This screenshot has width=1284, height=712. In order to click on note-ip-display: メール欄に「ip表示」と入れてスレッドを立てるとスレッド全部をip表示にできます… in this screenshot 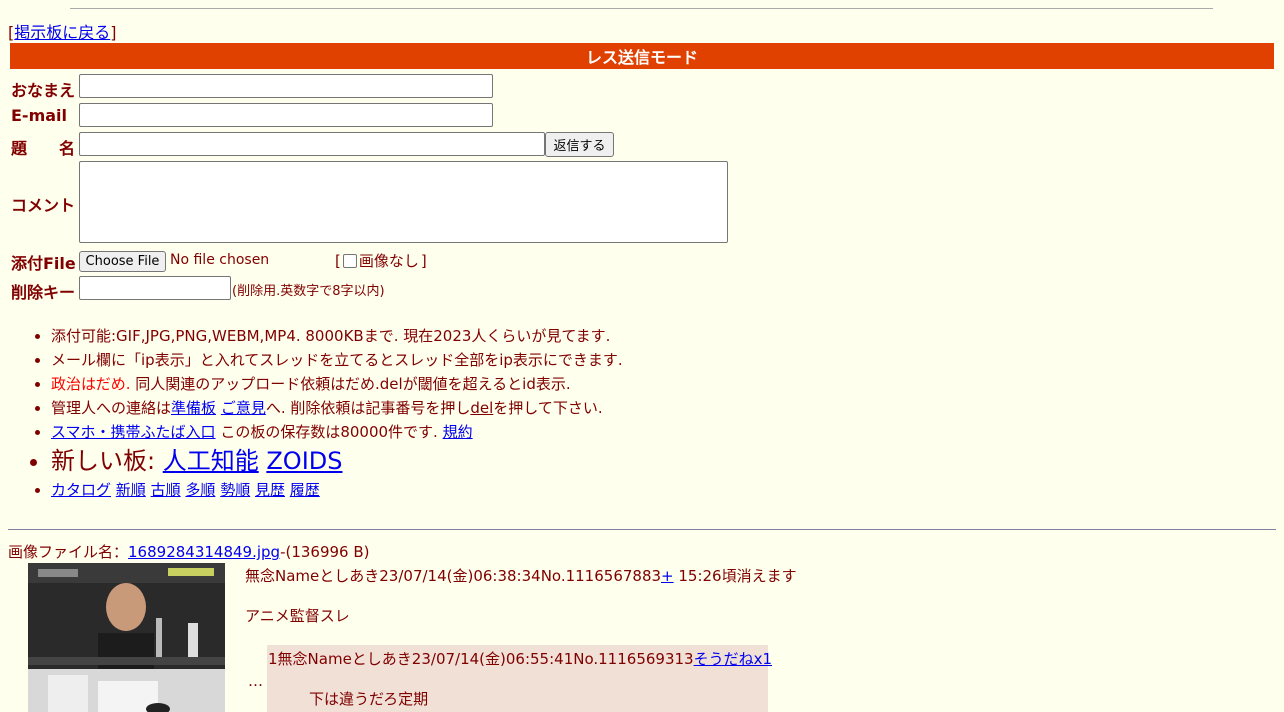, I will do `click(337, 360)`.